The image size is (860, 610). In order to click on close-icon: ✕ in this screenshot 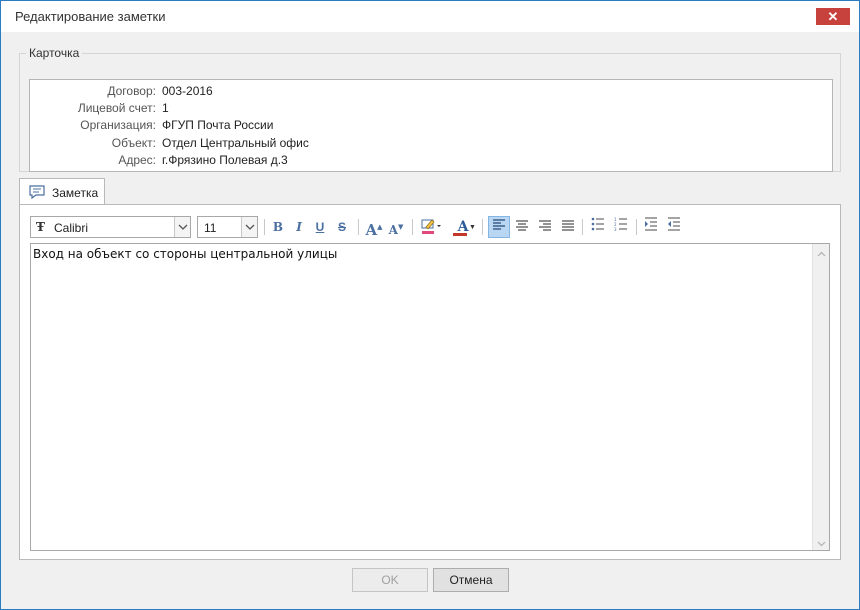, I will do `click(833, 16)`.